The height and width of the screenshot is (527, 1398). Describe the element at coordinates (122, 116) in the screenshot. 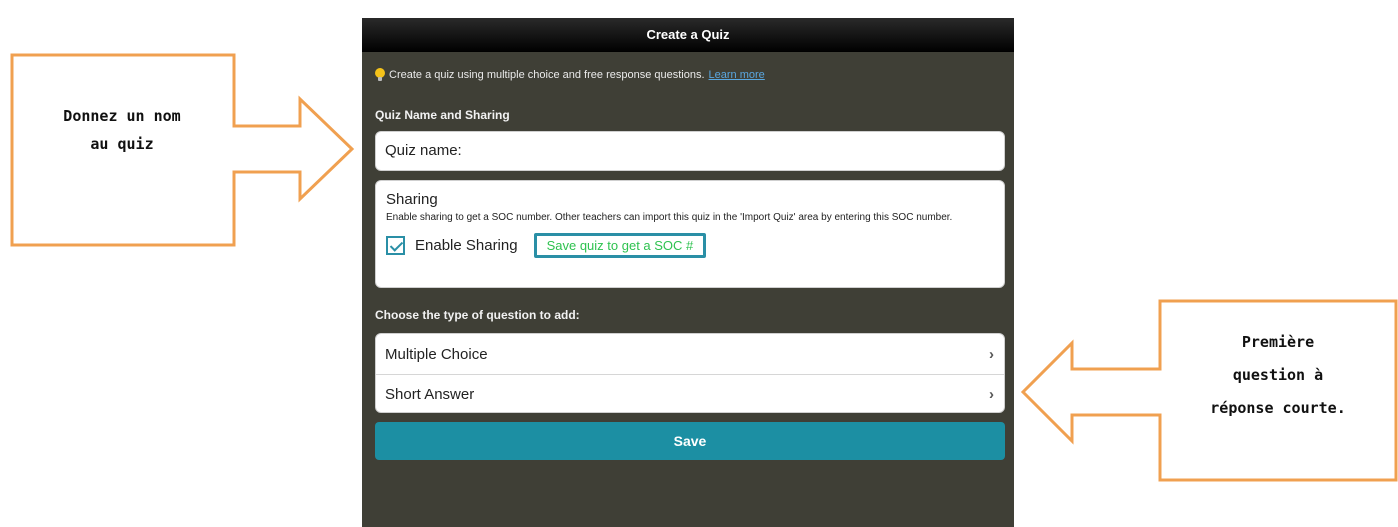

I see `left-callout-line1: Donnez un nom` at that location.